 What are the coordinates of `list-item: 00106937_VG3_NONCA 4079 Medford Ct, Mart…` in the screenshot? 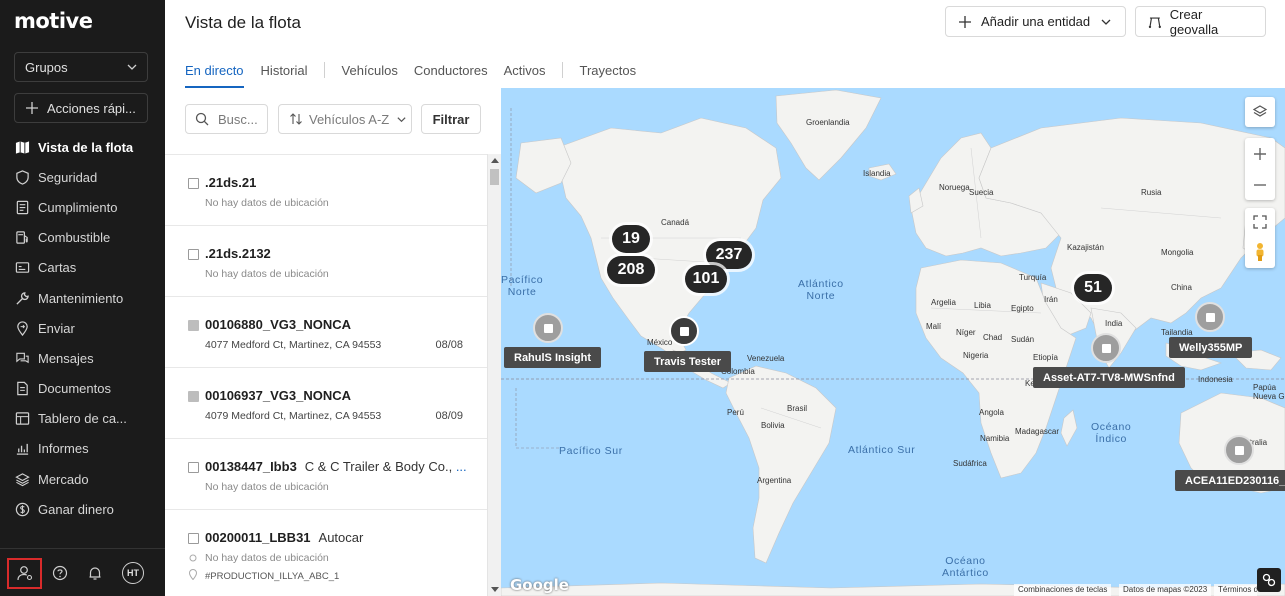 It's located at (326, 403).